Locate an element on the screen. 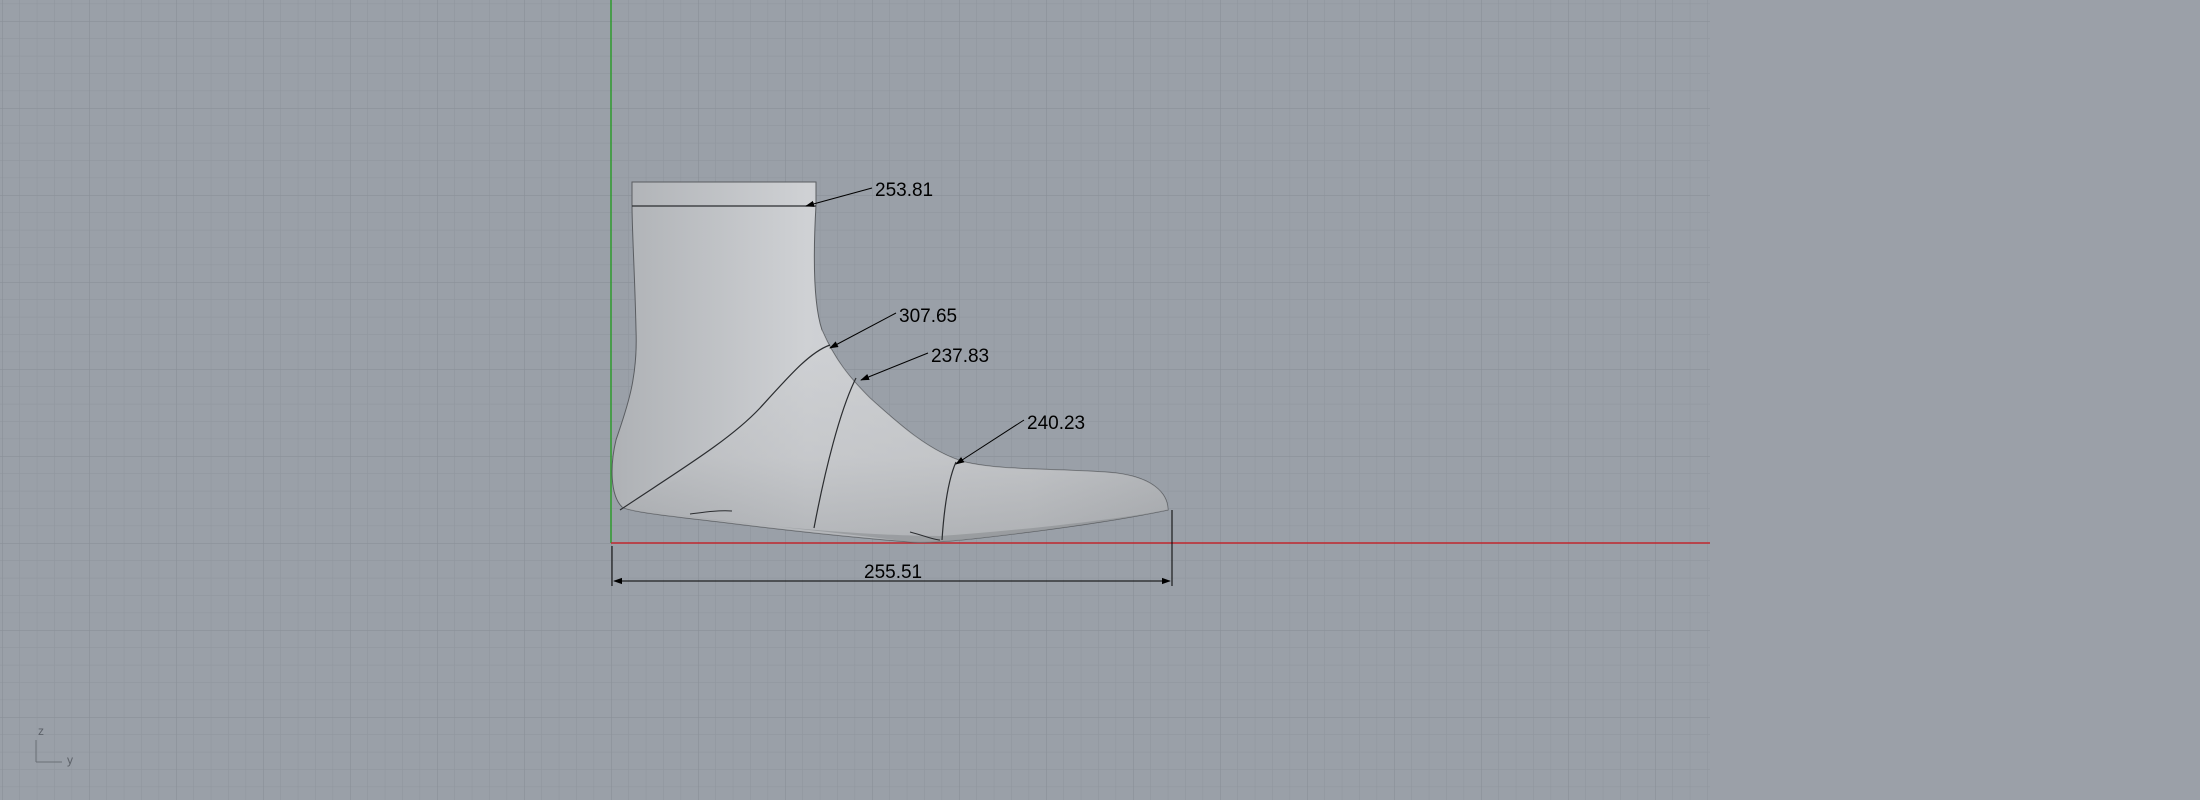 This screenshot has width=2200, height=800. gizmo-y-label: y is located at coordinates (70, 760).